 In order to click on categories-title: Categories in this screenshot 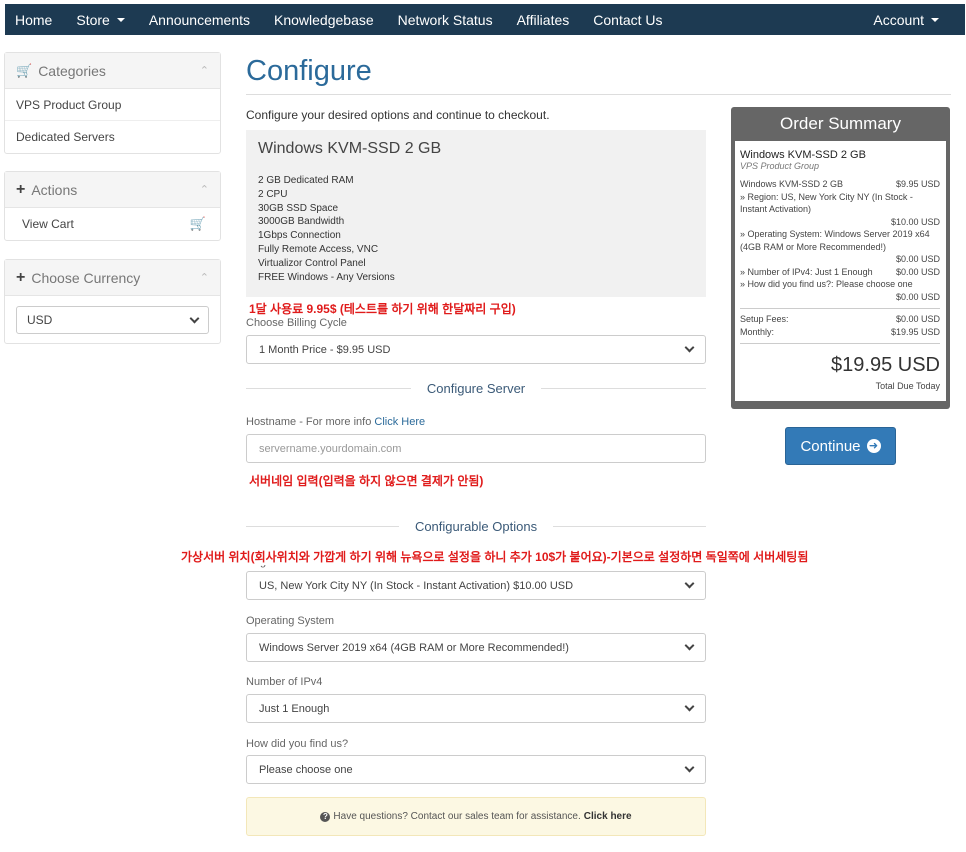, I will do `click(72, 70)`.